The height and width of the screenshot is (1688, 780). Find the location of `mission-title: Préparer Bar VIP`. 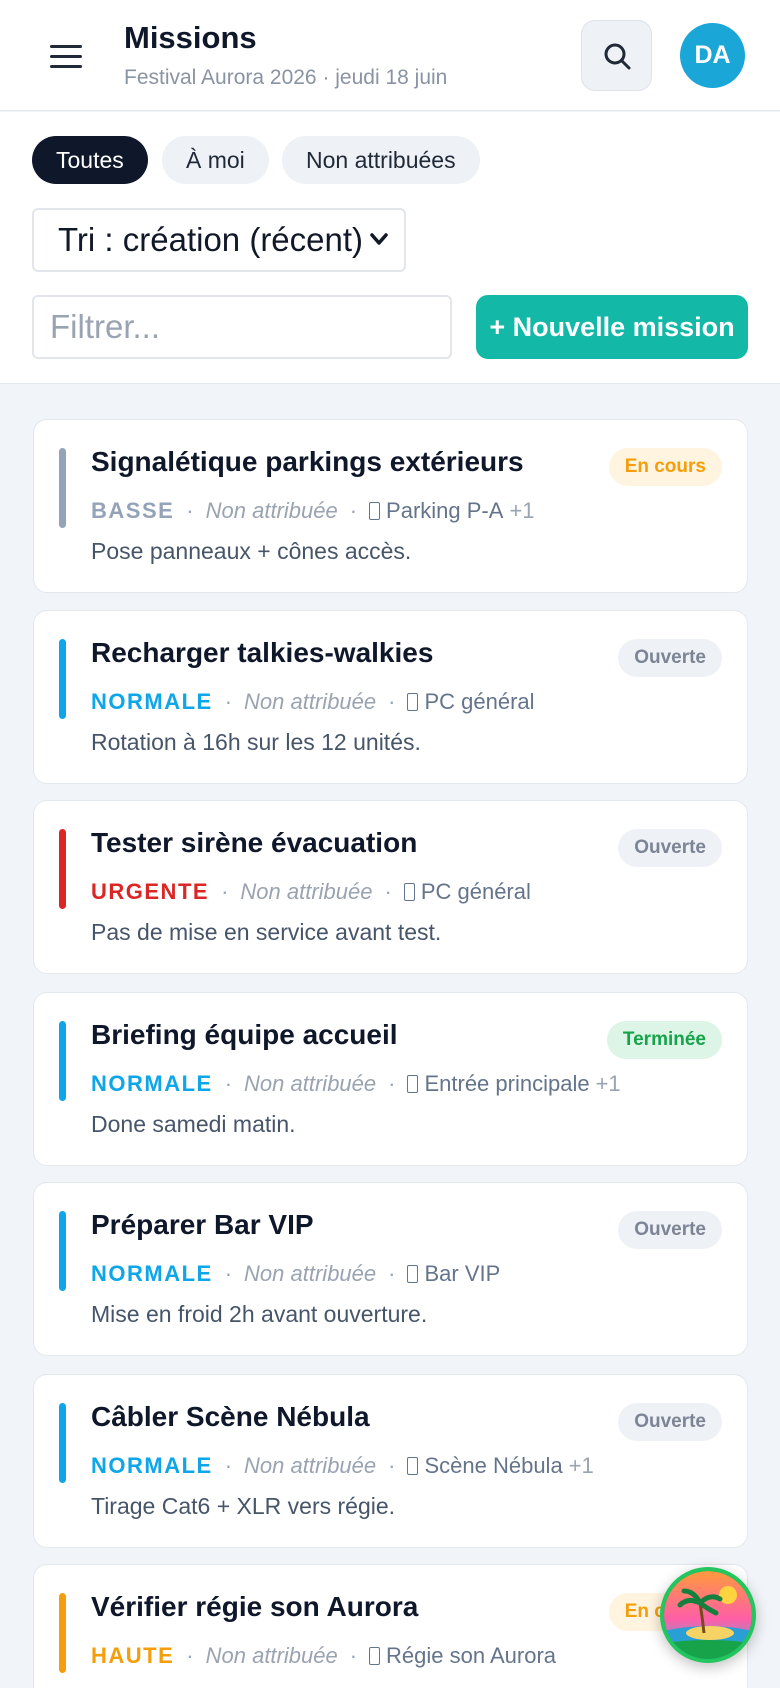

mission-title: Préparer Bar VIP is located at coordinates (202, 1224).